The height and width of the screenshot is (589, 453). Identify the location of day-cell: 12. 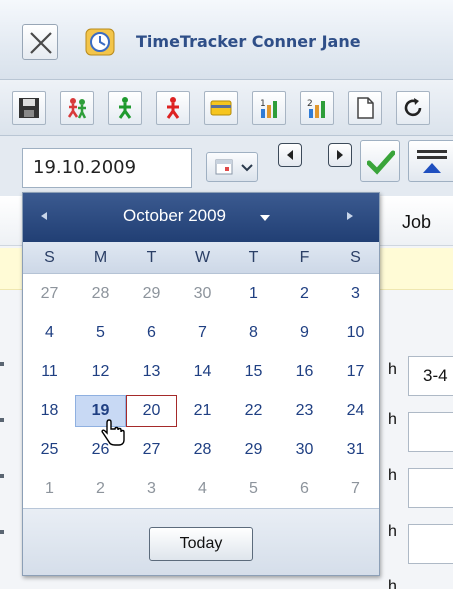
(100, 372).